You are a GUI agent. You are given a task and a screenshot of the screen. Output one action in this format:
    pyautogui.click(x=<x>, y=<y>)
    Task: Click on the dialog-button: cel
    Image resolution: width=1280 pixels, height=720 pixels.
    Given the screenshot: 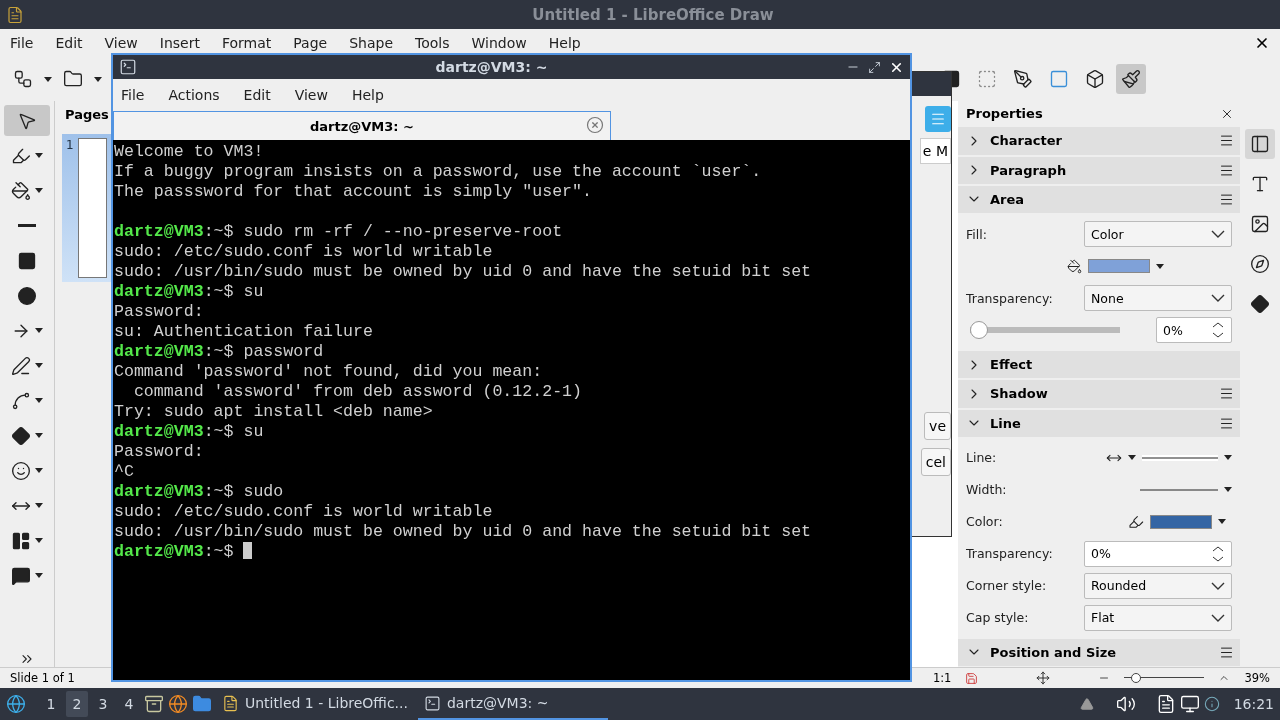 What is the action you would take?
    pyautogui.click(x=935, y=462)
    